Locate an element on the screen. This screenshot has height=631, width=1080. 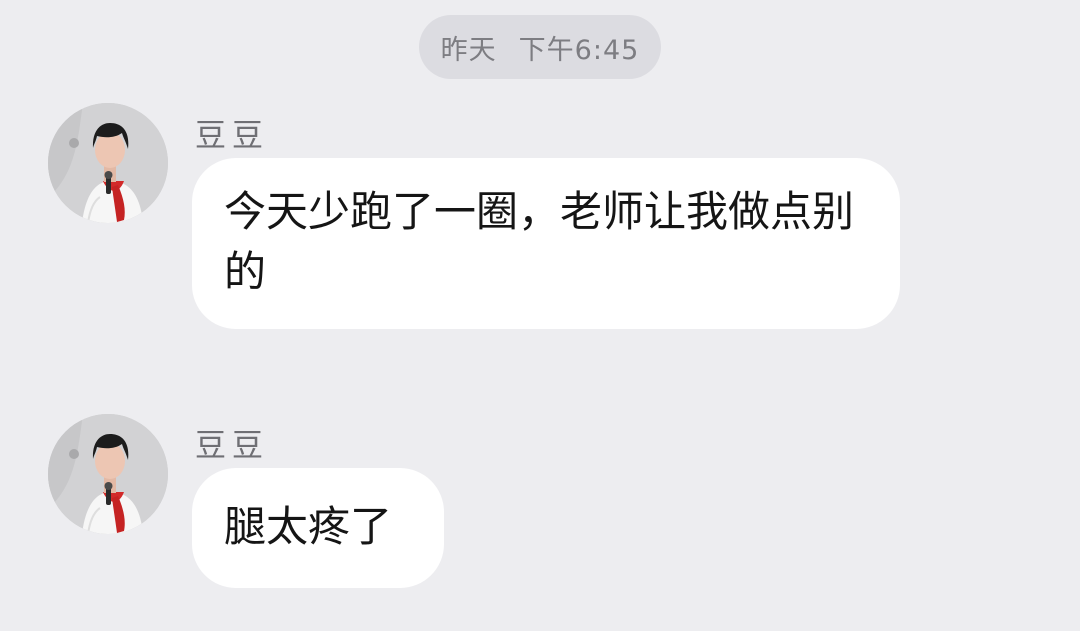
timestamp-pill: 昨天 下午6:45 is located at coordinates (540, 47).